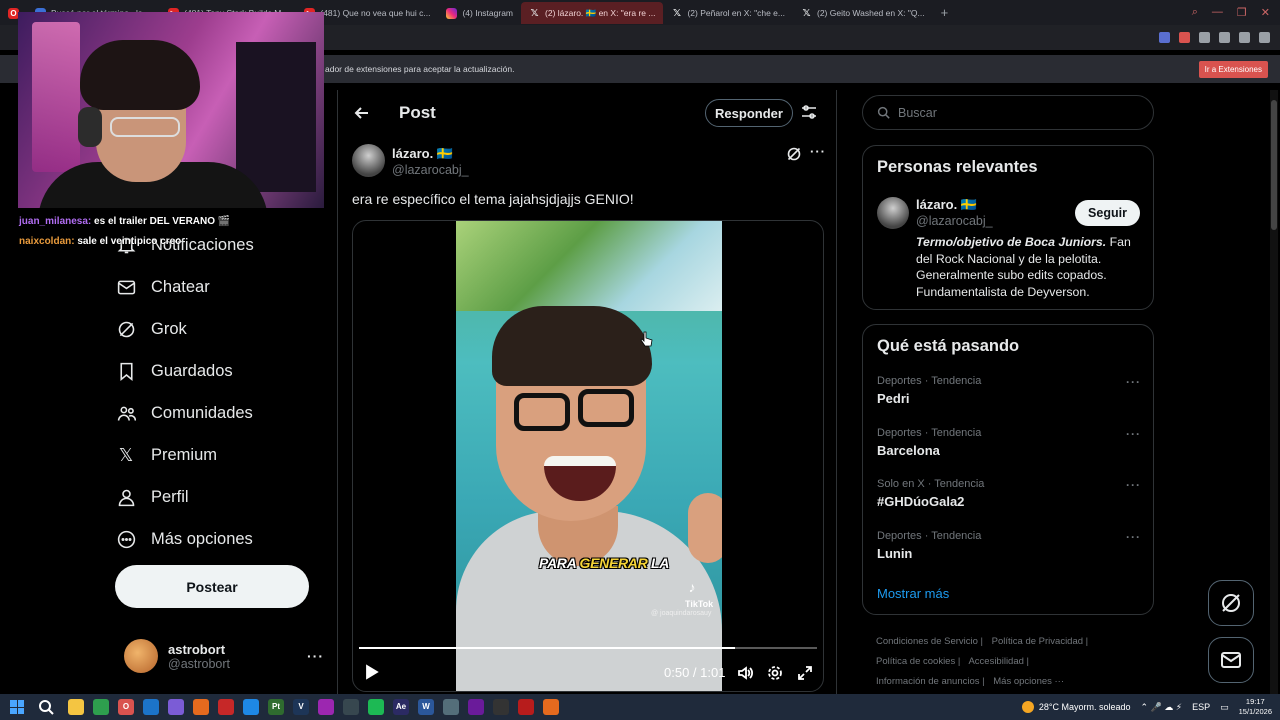 The width and height of the screenshot is (1280, 720). I want to click on scroll-thumb, so click(1274, 165).